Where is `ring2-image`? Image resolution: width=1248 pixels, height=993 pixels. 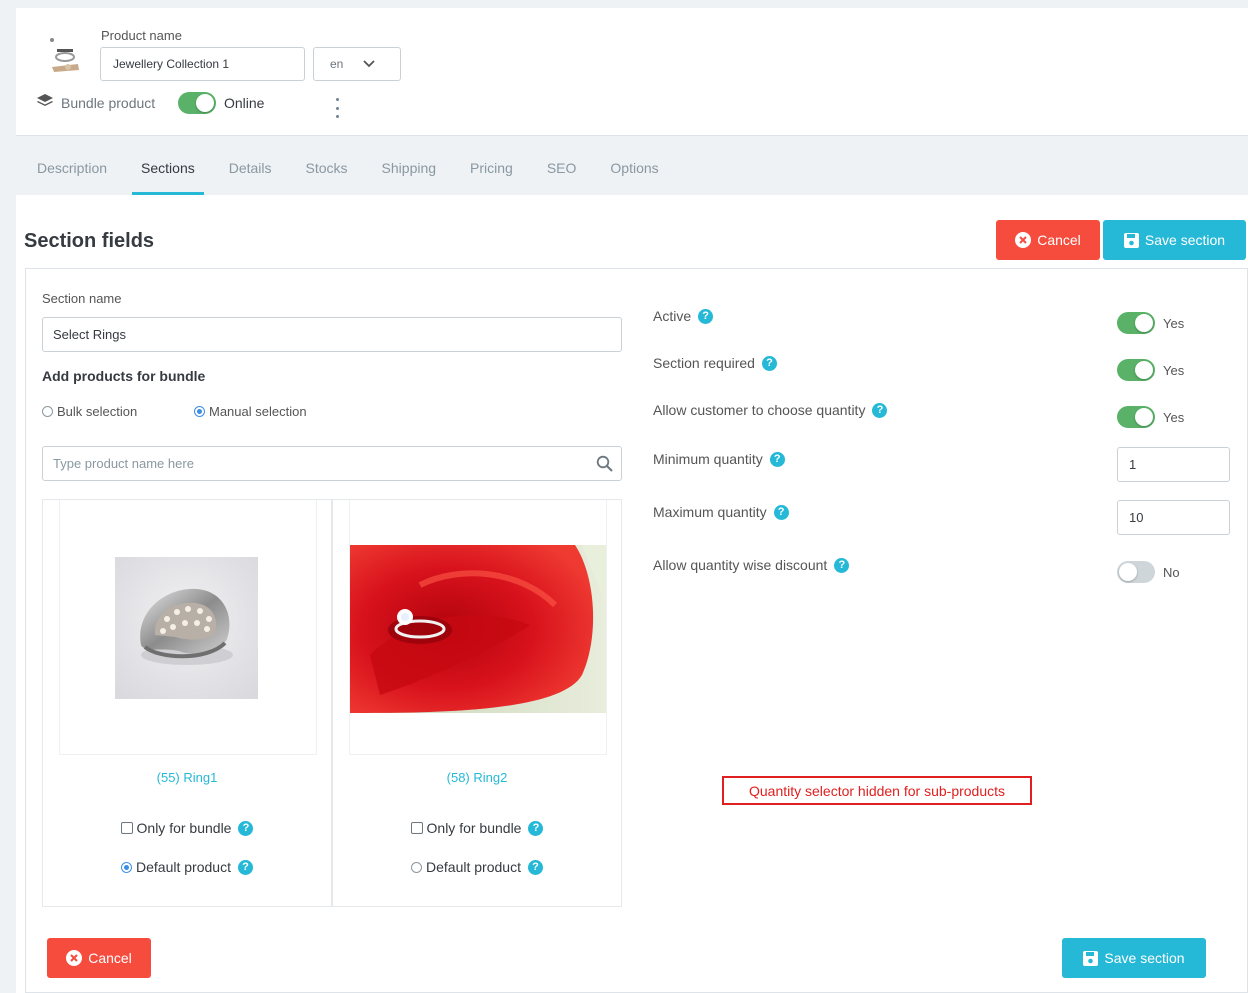
ring2-image is located at coordinates (478, 631).